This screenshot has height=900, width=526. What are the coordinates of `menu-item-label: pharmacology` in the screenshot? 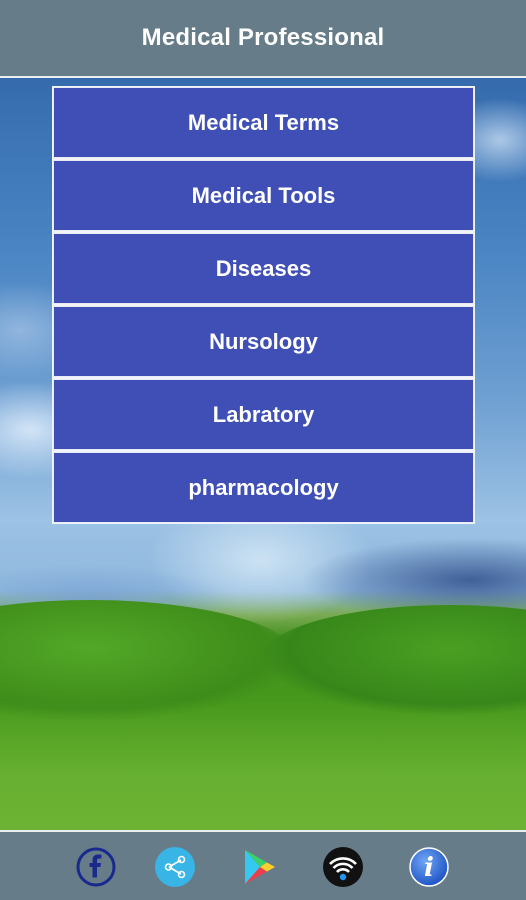 It's located at (263, 487).